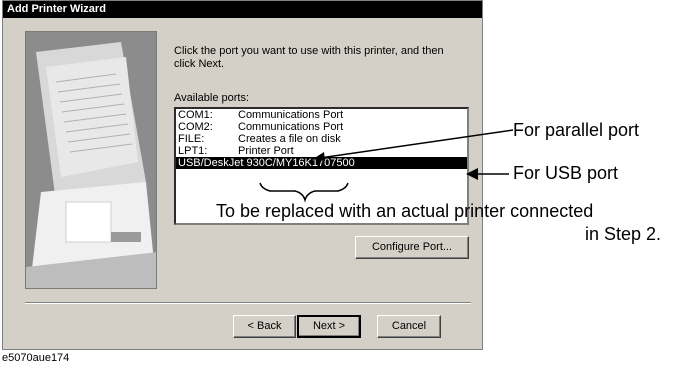  I want to click on brace, so click(304, 192).